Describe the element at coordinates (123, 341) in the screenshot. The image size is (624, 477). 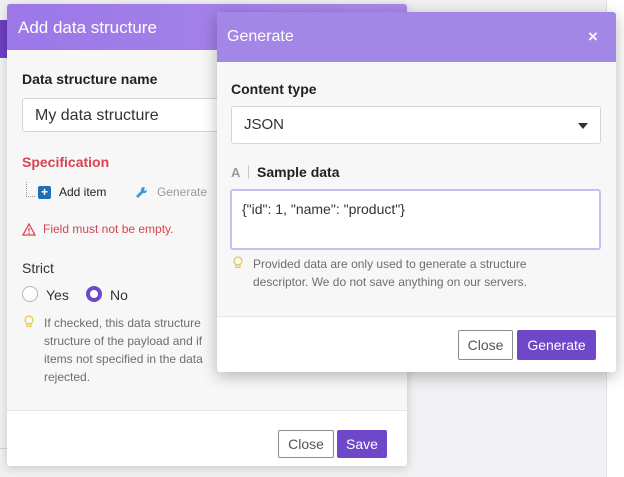
I see `strict-hint-line-2: structure of the payload and if` at that location.